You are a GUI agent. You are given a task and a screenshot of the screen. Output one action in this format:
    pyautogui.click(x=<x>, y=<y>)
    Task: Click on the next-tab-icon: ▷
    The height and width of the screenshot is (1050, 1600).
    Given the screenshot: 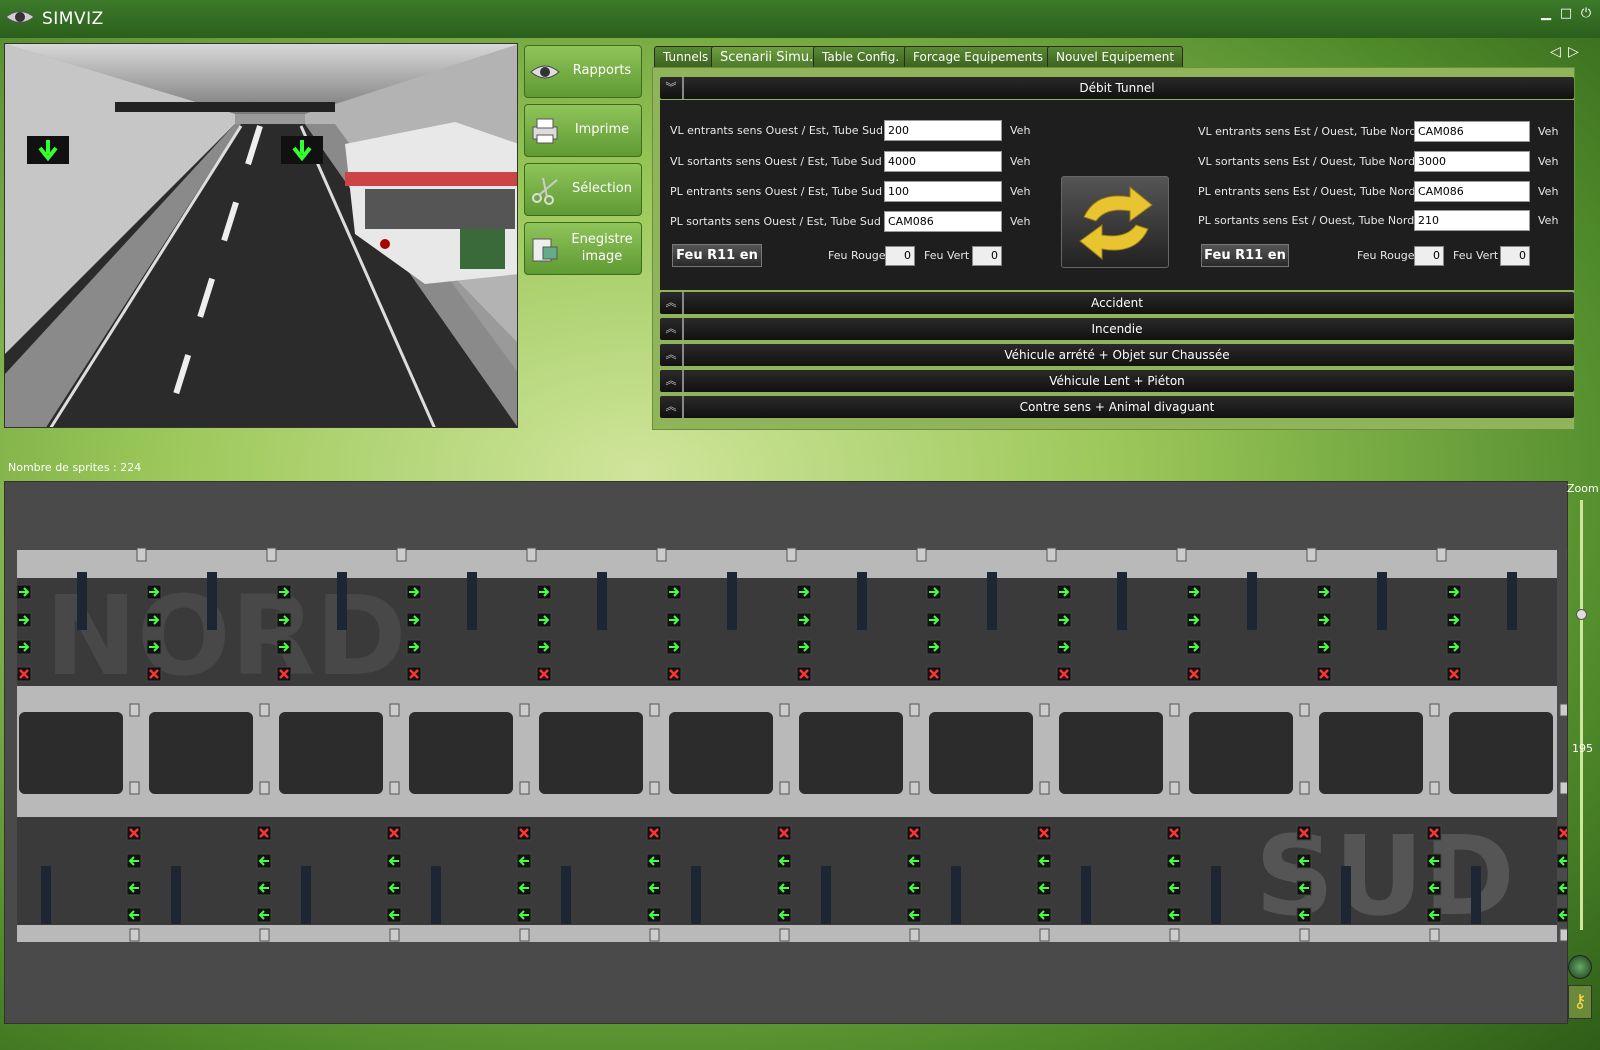 What is the action you would take?
    pyautogui.click(x=1573, y=52)
    